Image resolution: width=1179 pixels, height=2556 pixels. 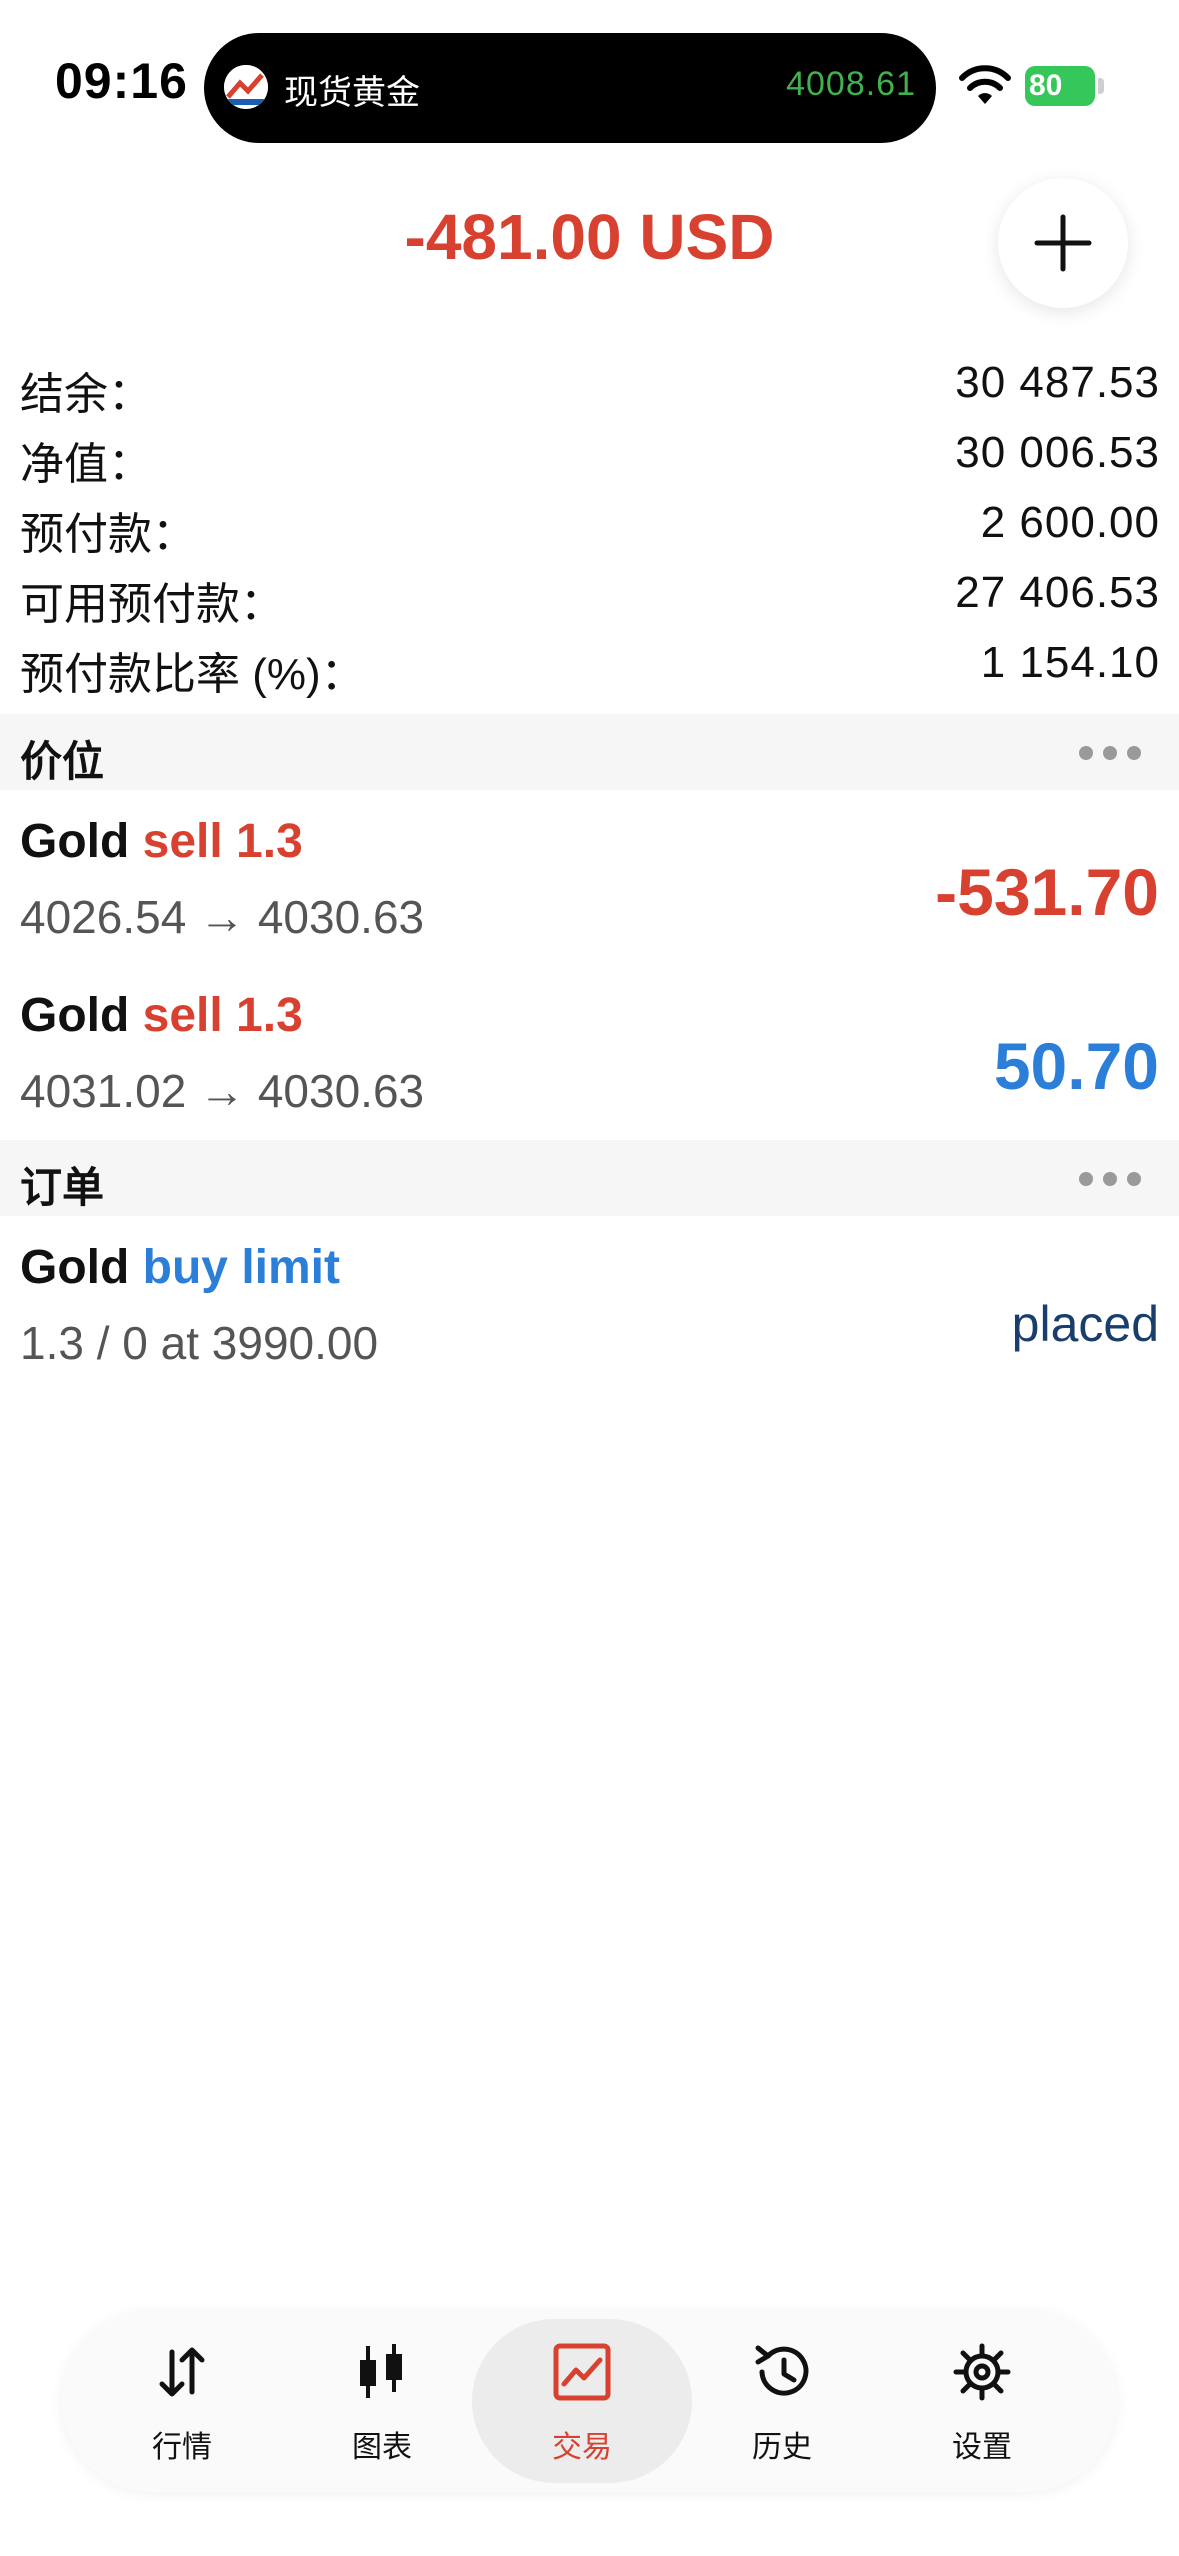 I want to click on positions-title: 价位, so click(x=62, y=761).